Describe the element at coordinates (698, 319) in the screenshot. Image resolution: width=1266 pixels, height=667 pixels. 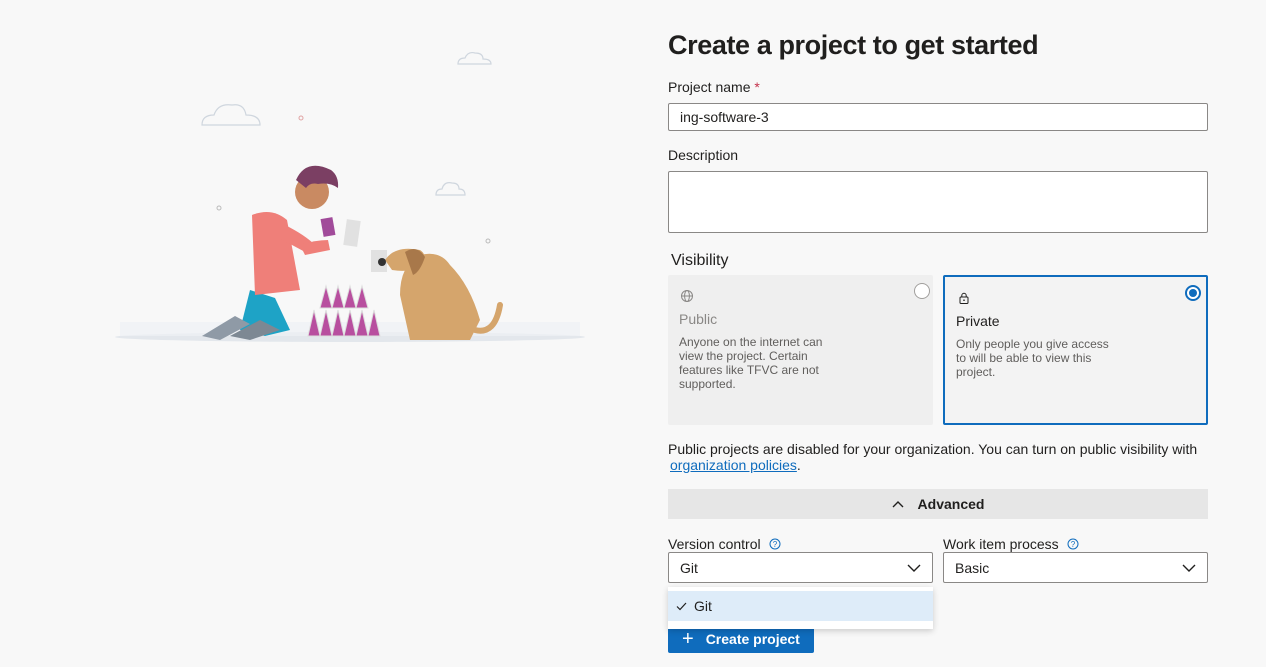
I see `visibility-option-name: Public` at that location.